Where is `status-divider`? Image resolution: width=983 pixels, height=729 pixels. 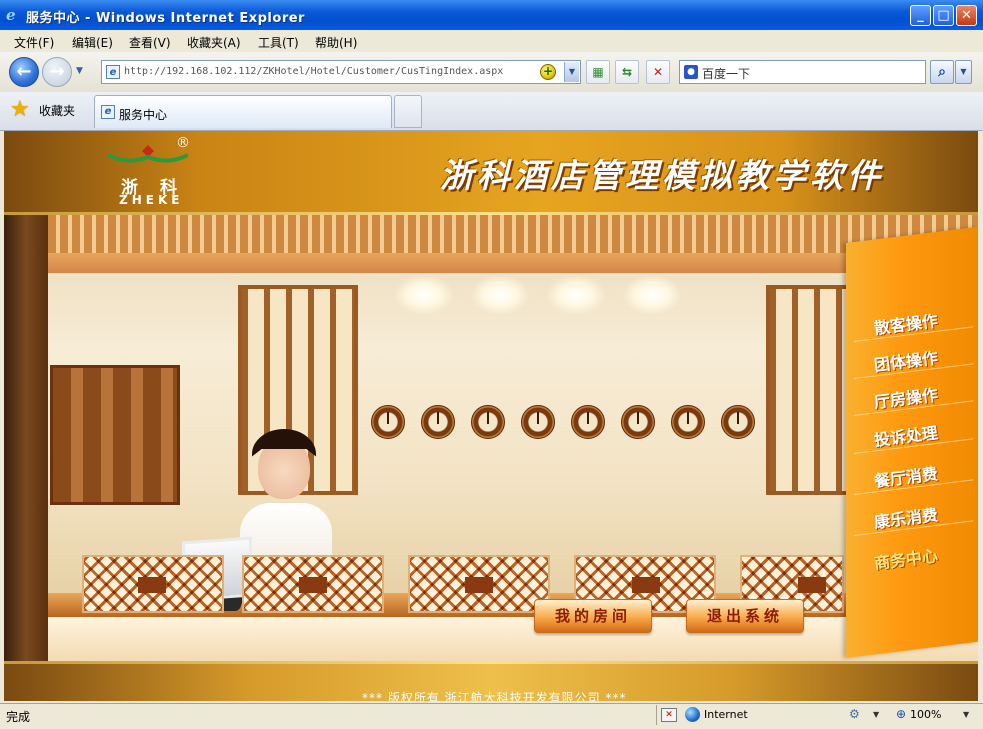
status-divider is located at coordinates (656, 715).